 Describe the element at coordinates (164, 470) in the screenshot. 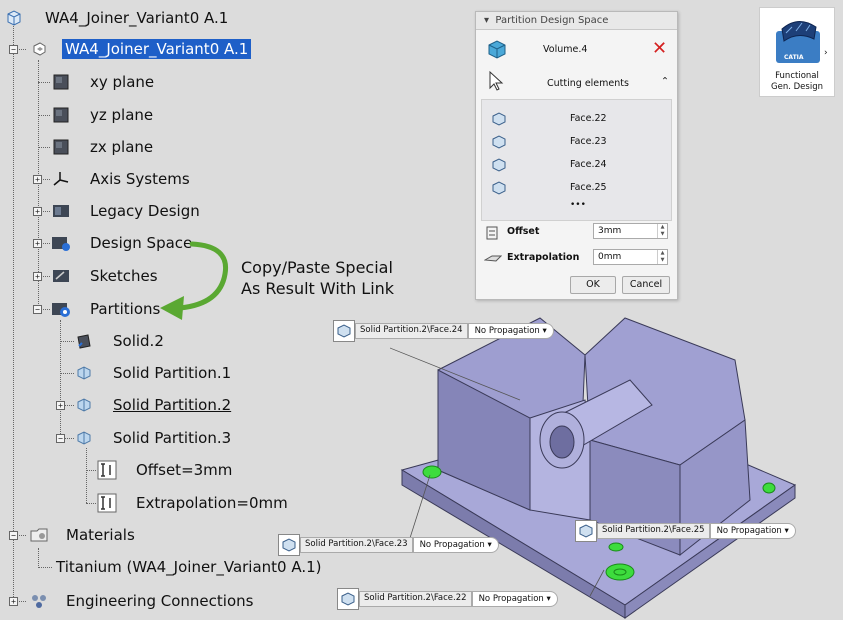

I see `tree-item-offset: Offset=3mm` at that location.